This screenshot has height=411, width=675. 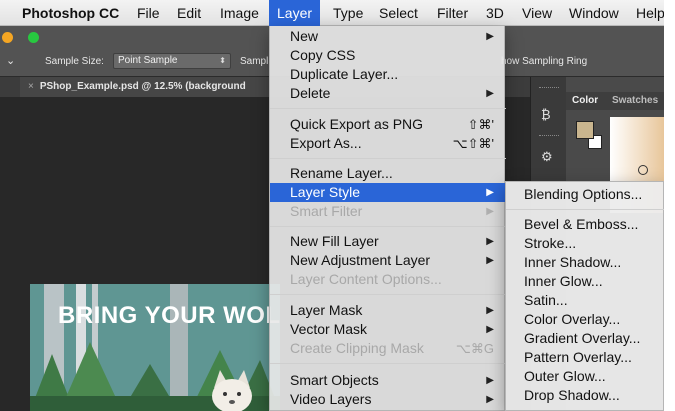 I want to click on sample-label: Sampl, so click(x=254, y=61).